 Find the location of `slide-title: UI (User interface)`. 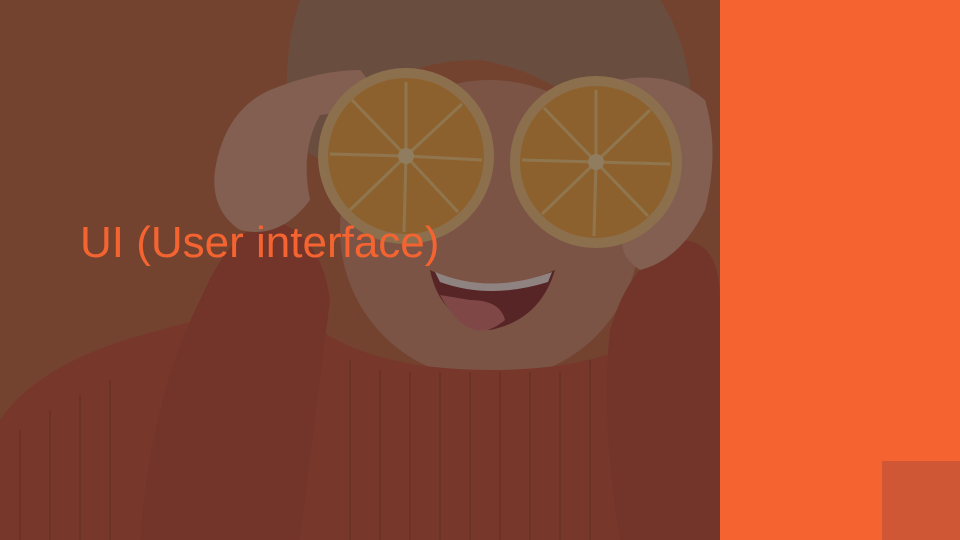

slide-title: UI (User interface) is located at coordinates (260, 242).